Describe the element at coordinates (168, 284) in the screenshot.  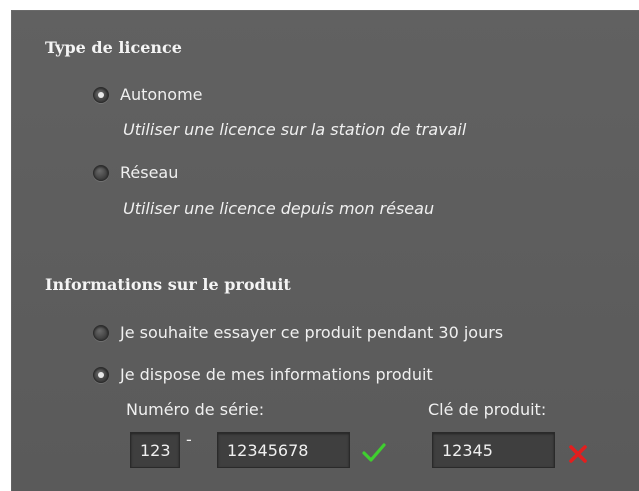
I see `product-info-title: Informations sur le produit` at that location.